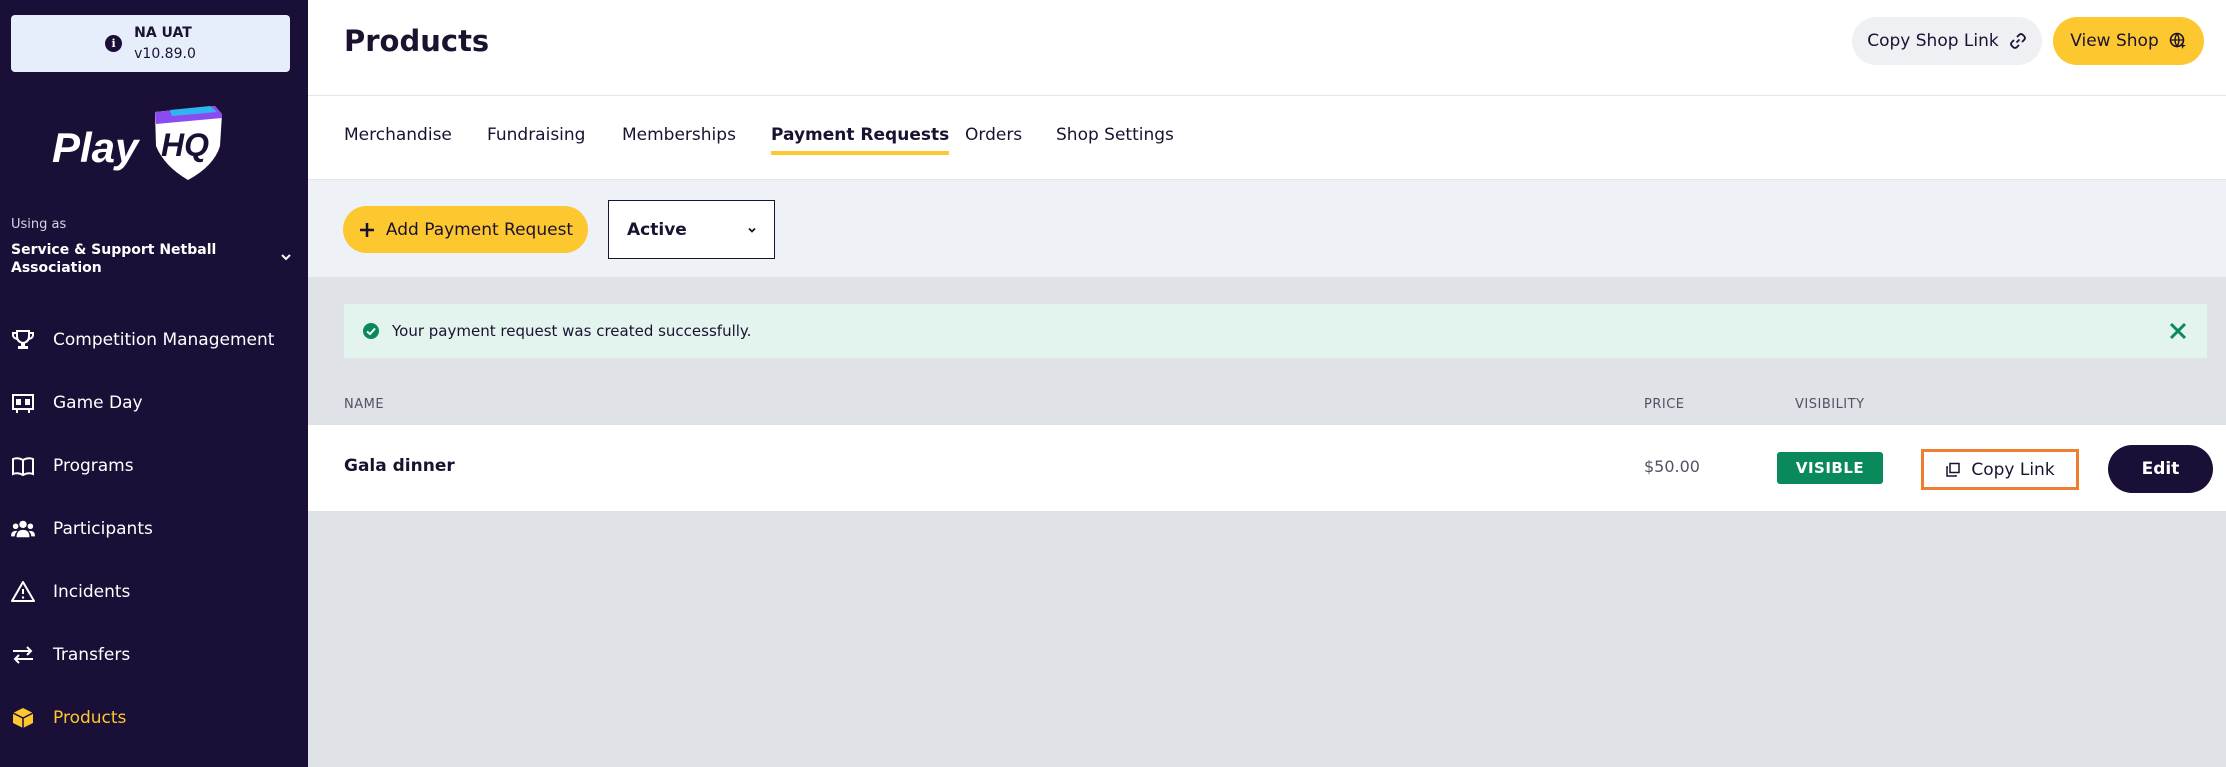  I want to click on transfer-arrows-icon, so click(23, 655).